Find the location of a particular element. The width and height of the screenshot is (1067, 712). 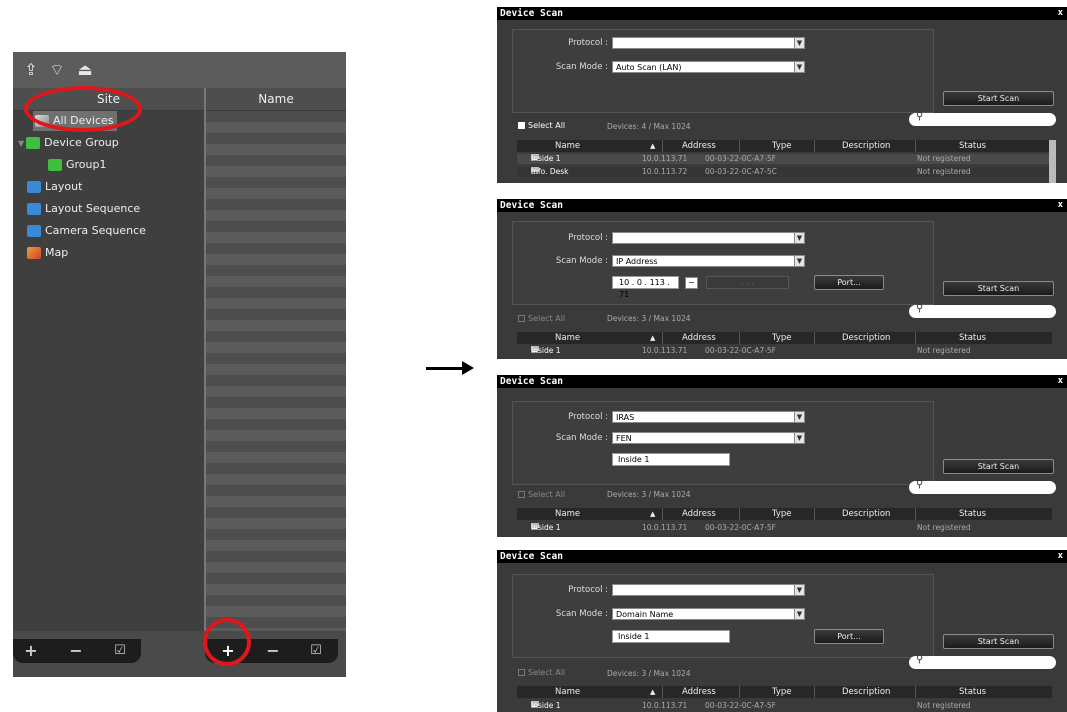

eject-icon: ⏏ is located at coordinates (85, 70).